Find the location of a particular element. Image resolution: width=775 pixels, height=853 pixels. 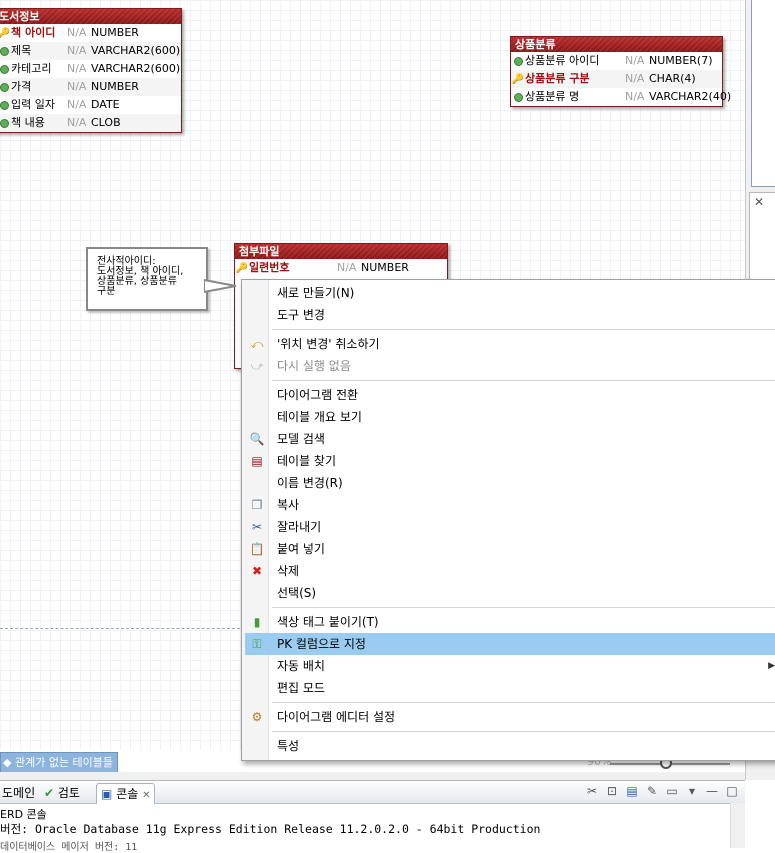

paste-icon: 📋 is located at coordinates (257, 549).